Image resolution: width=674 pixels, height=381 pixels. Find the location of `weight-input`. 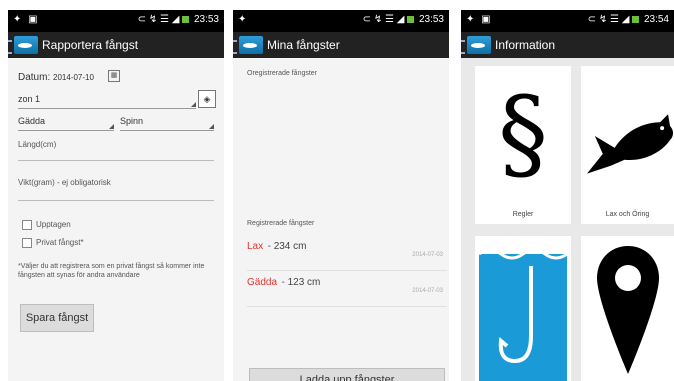

weight-input is located at coordinates (116, 200).